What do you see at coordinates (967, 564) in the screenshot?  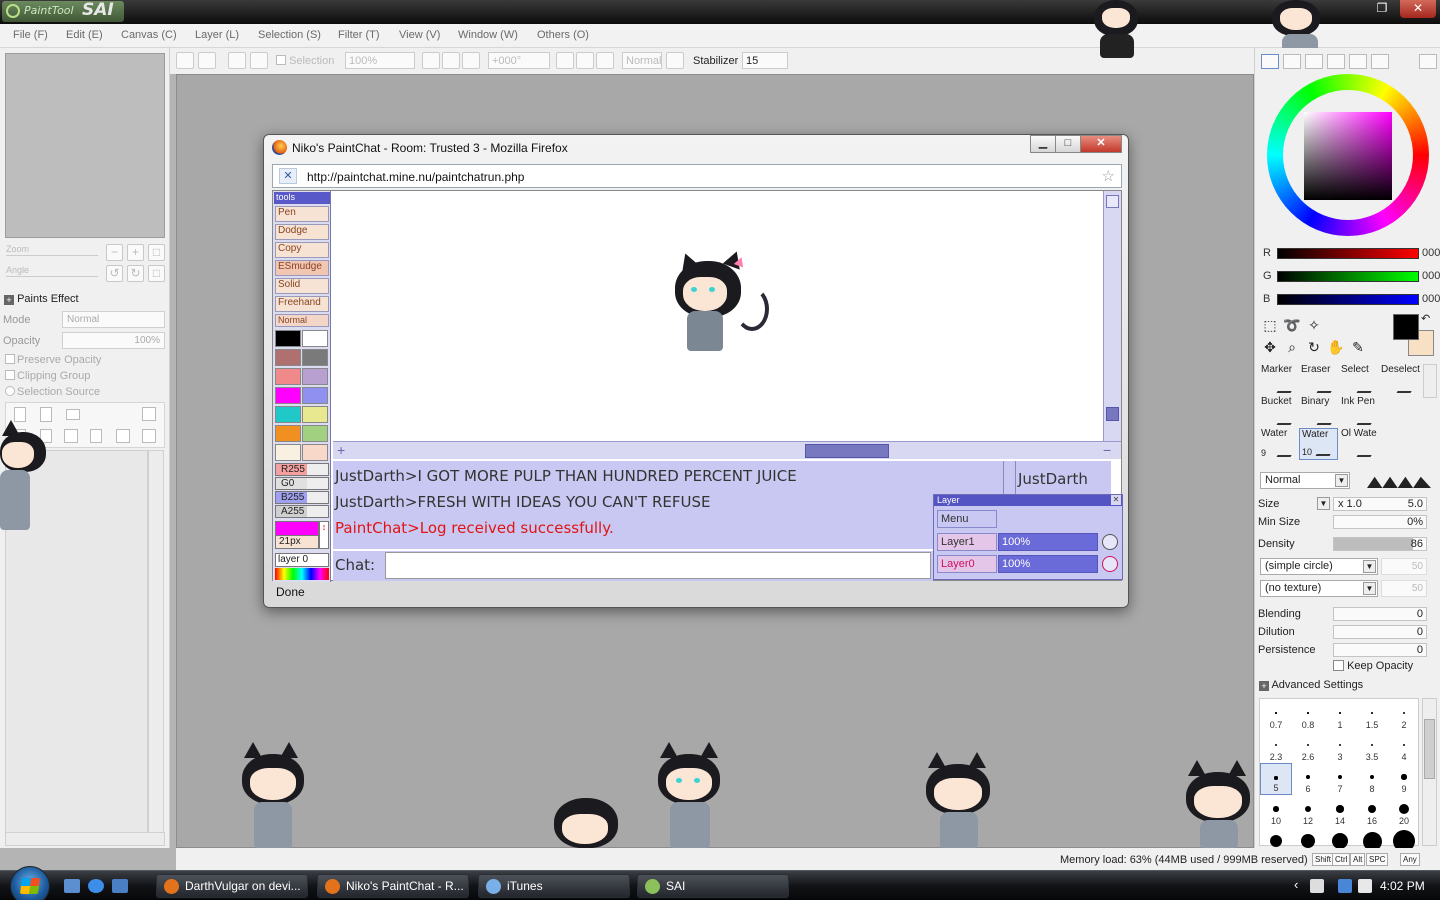 I see `layer0-name: Layer0` at bounding box center [967, 564].